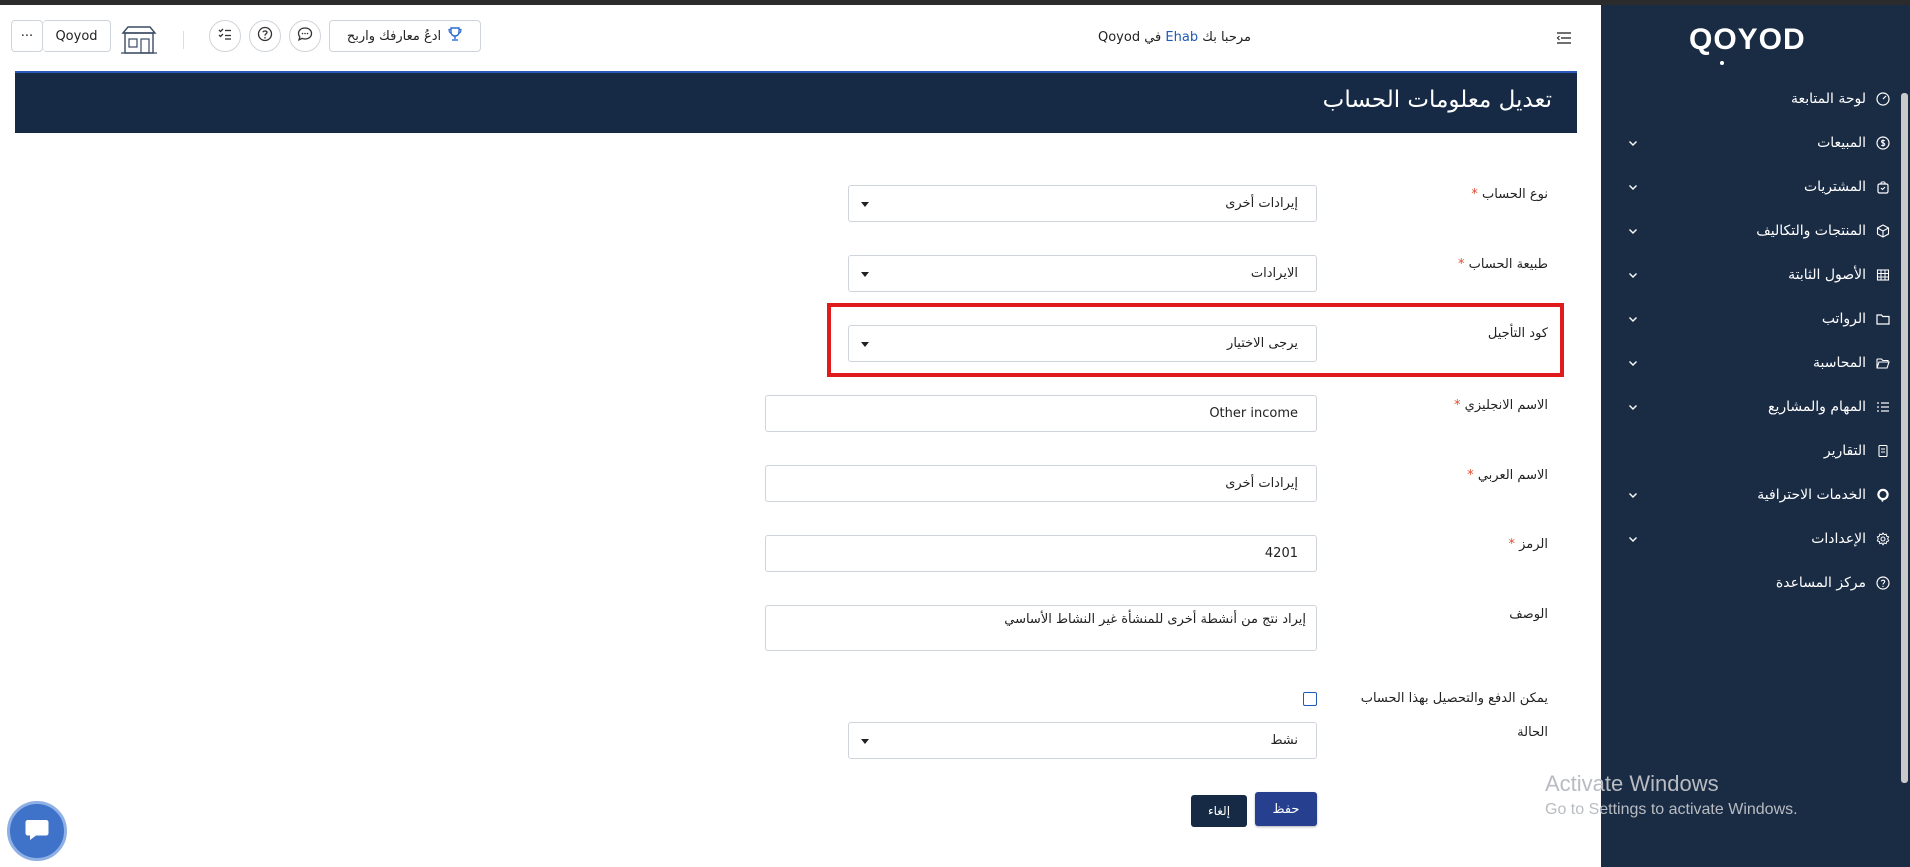 The width and height of the screenshot is (1910, 867). Describe the element at coordinates (1757, 583) in the screenshot. I see `sidebar-item: مركز المساعدة` at that location.